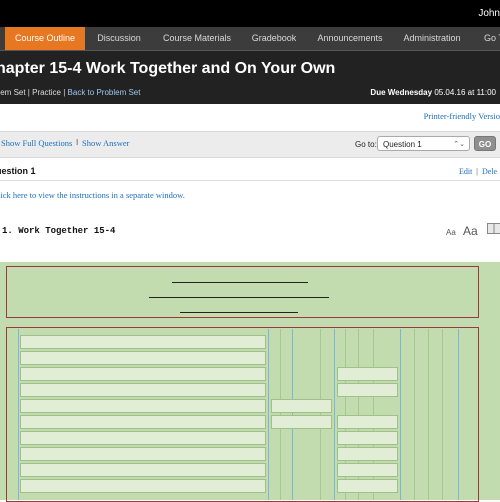 The width and height of the screenshot is (500, 502). What do you see at coordinates (77, 142) in the screenshot?
I see `toolbar-separator: I` at bounding box center [77, 142].